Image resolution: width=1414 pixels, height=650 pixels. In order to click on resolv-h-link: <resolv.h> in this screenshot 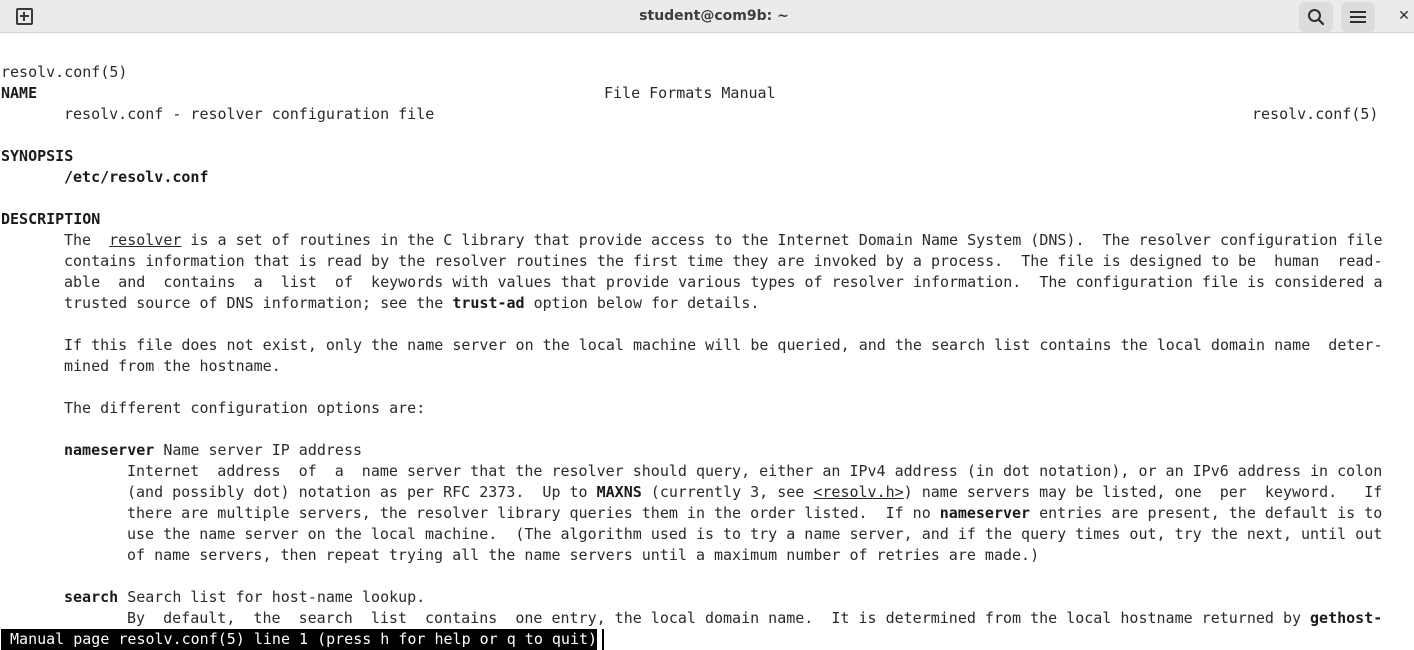, I will do `click(858, 492)`.